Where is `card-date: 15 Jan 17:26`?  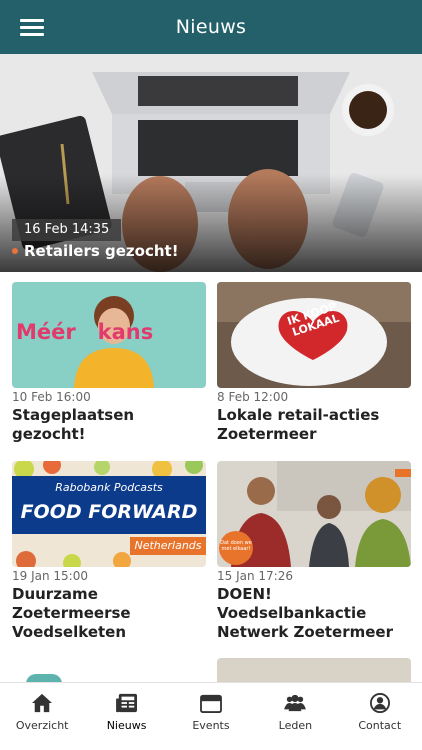 card-date: 15 Jan 17:26 is located at coordinates (255, 576).